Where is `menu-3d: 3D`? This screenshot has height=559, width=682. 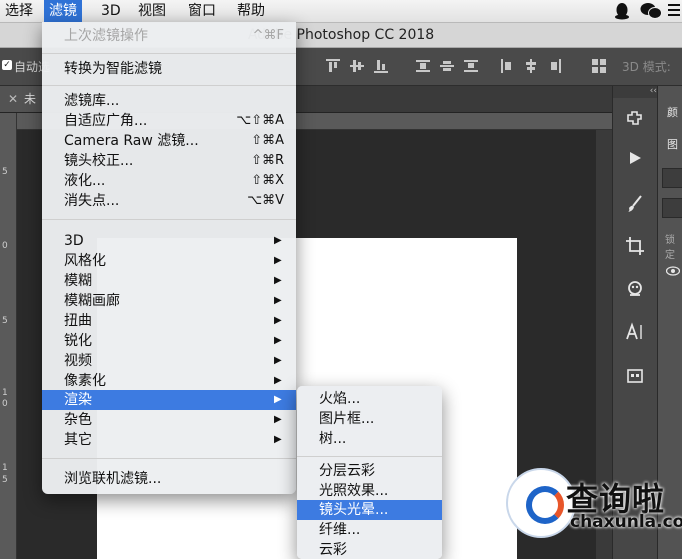 menu-3d: 3D is located at coordinates (111, 11).